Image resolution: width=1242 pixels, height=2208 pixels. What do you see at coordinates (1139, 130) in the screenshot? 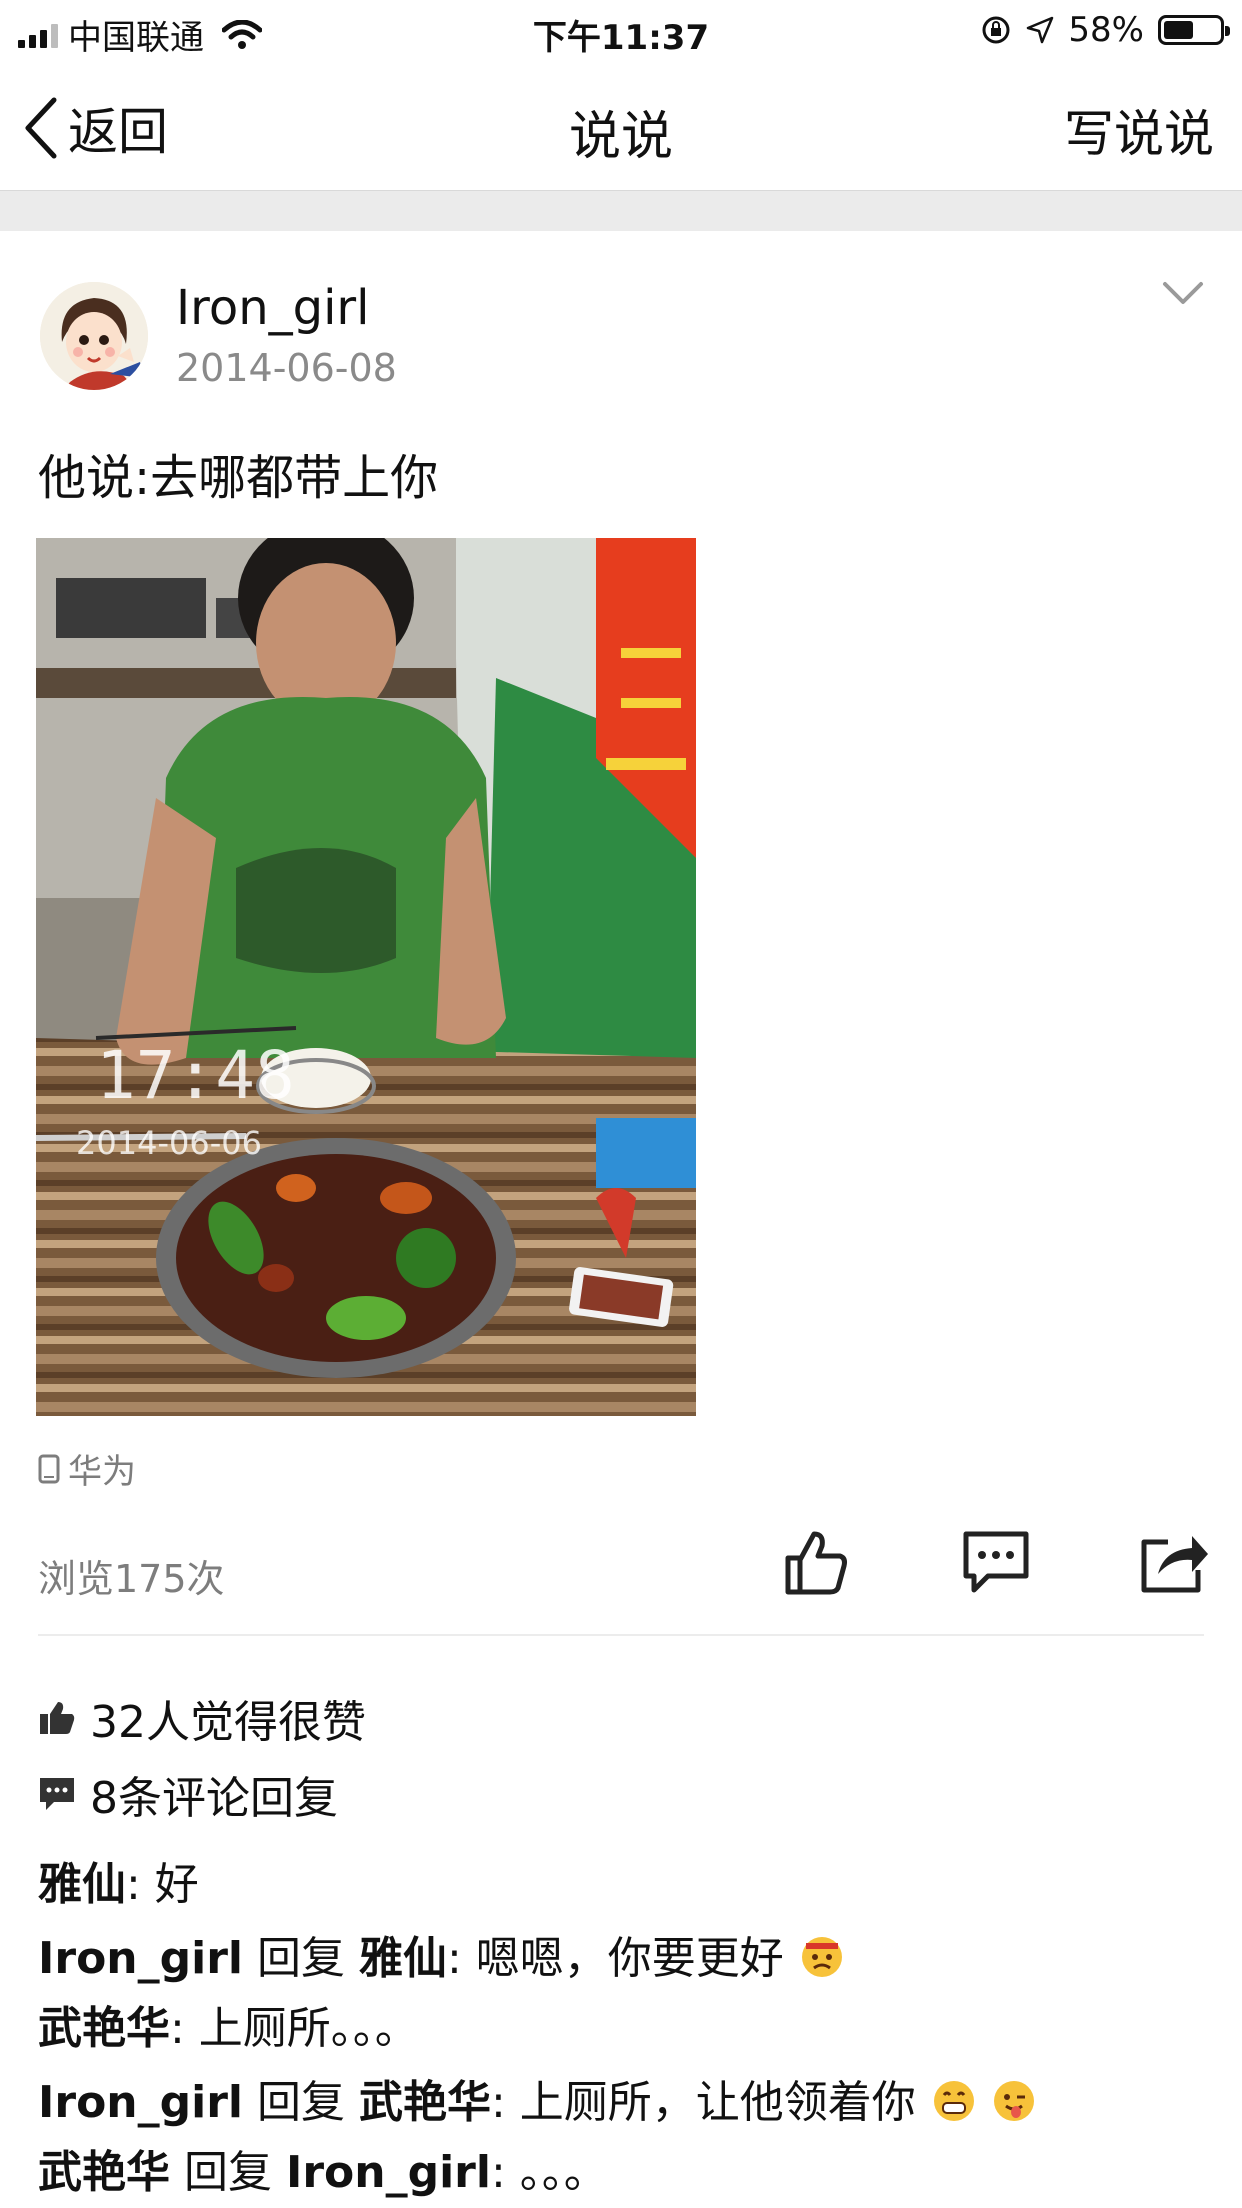
I see `write-post-button: 写说说` at bounding box center [1139, 130].